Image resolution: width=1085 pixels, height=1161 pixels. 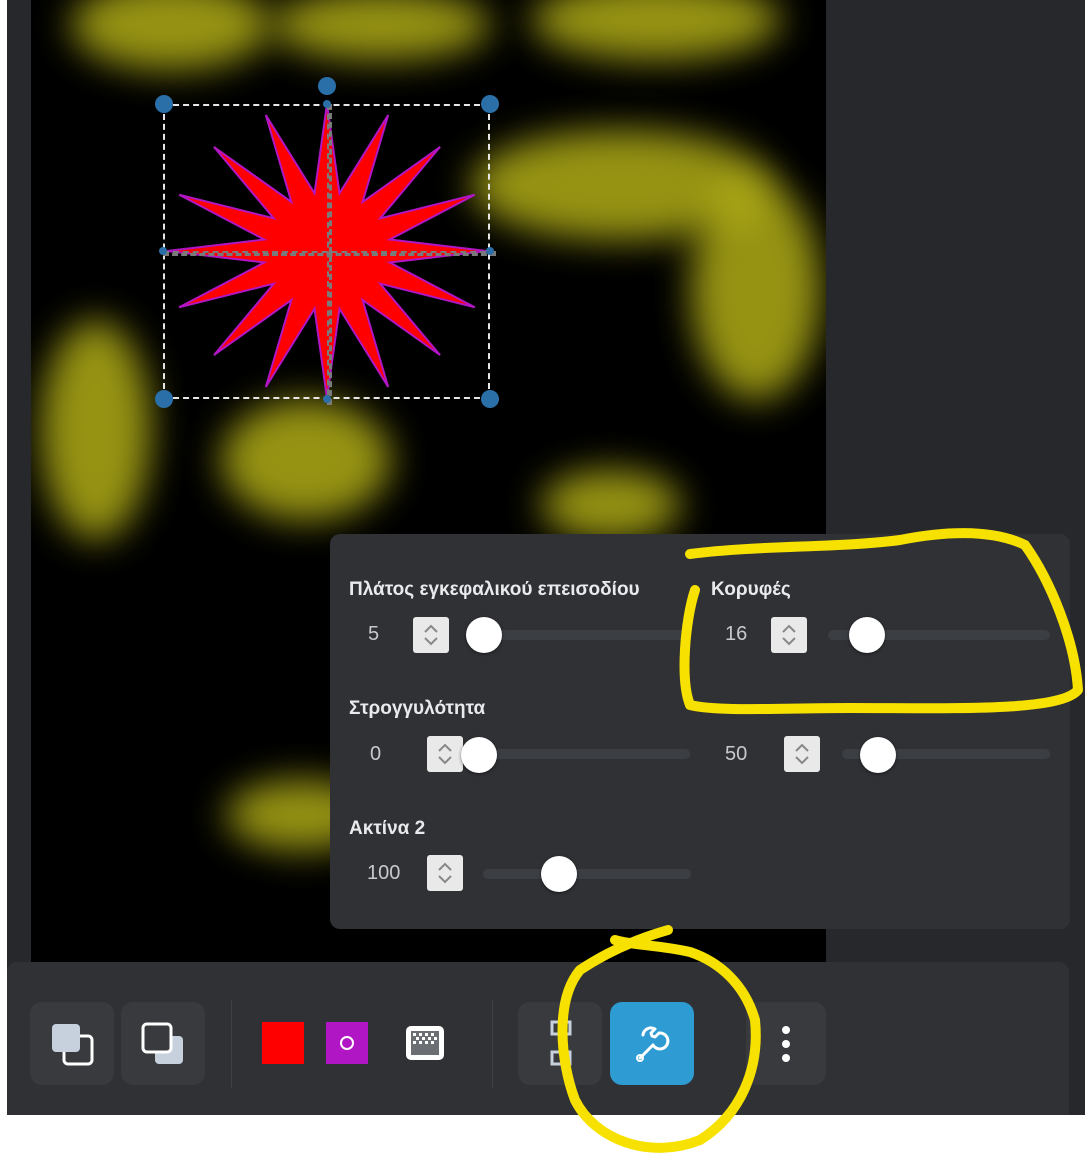 I want to click on fill-color-swatch, so click(x=283, y=1043).